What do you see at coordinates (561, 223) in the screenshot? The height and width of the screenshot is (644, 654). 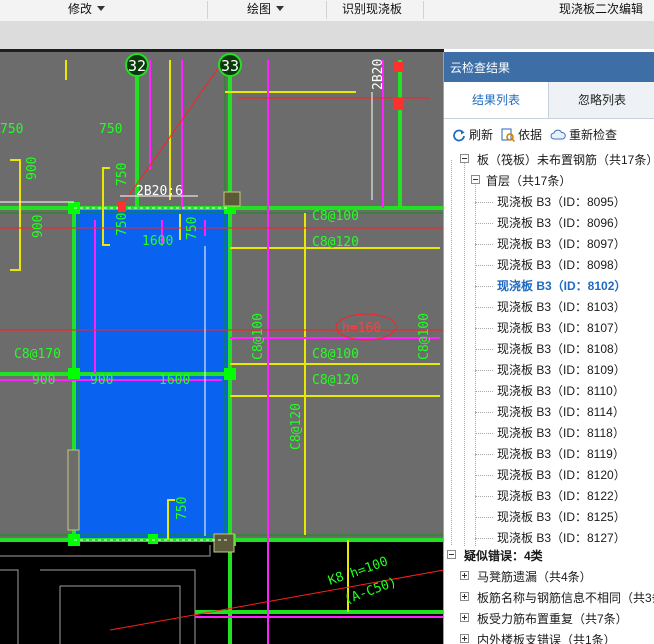 I see `tree-item-slab: 现浇板 B3（ID：8096）` at bounding box center [561, 223].